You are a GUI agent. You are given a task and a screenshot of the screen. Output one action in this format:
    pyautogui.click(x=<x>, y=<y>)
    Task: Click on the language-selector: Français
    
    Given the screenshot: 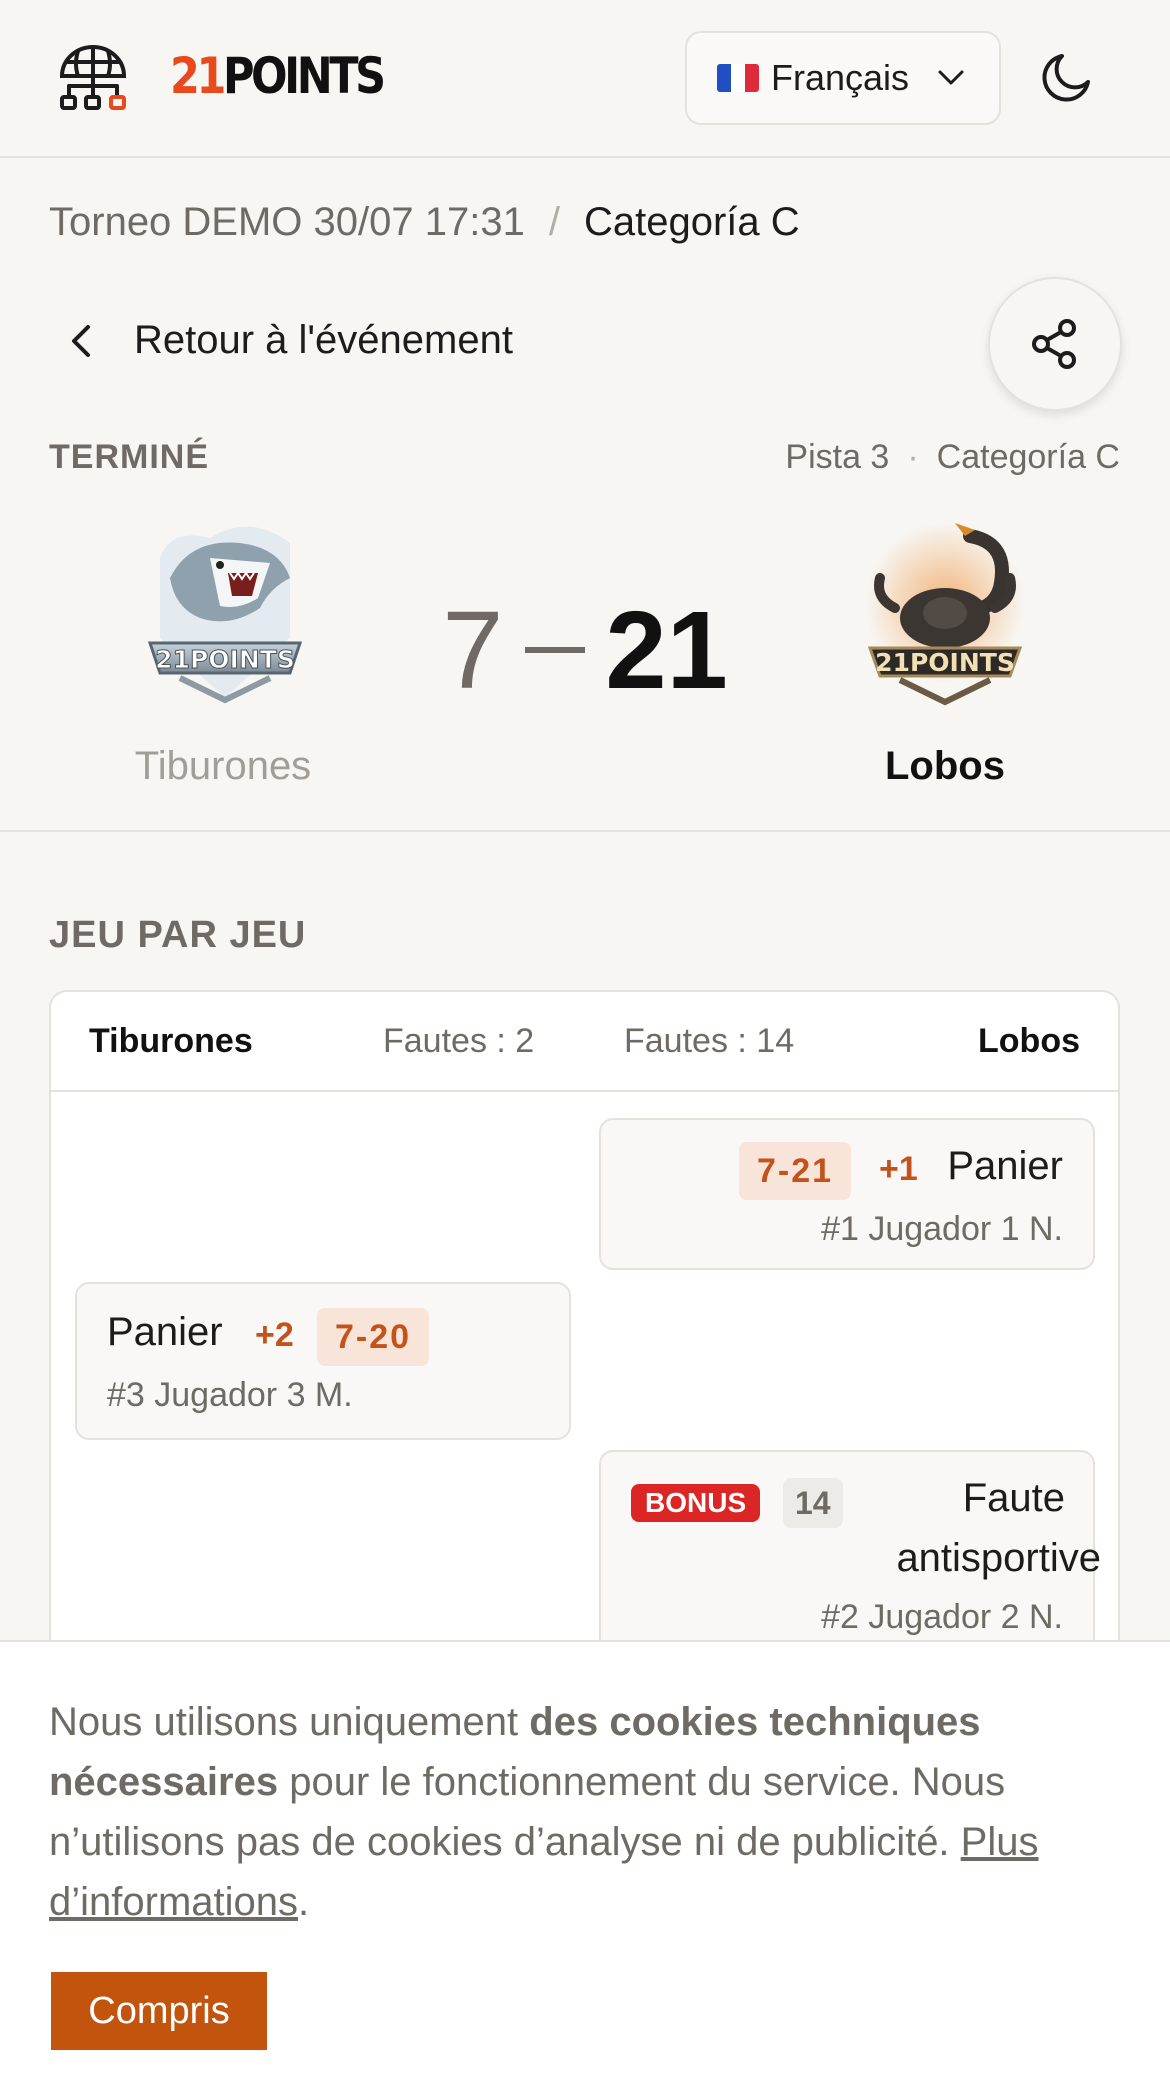 What is the action you would take?
    pyautogui.click(x=843, y=78)
    